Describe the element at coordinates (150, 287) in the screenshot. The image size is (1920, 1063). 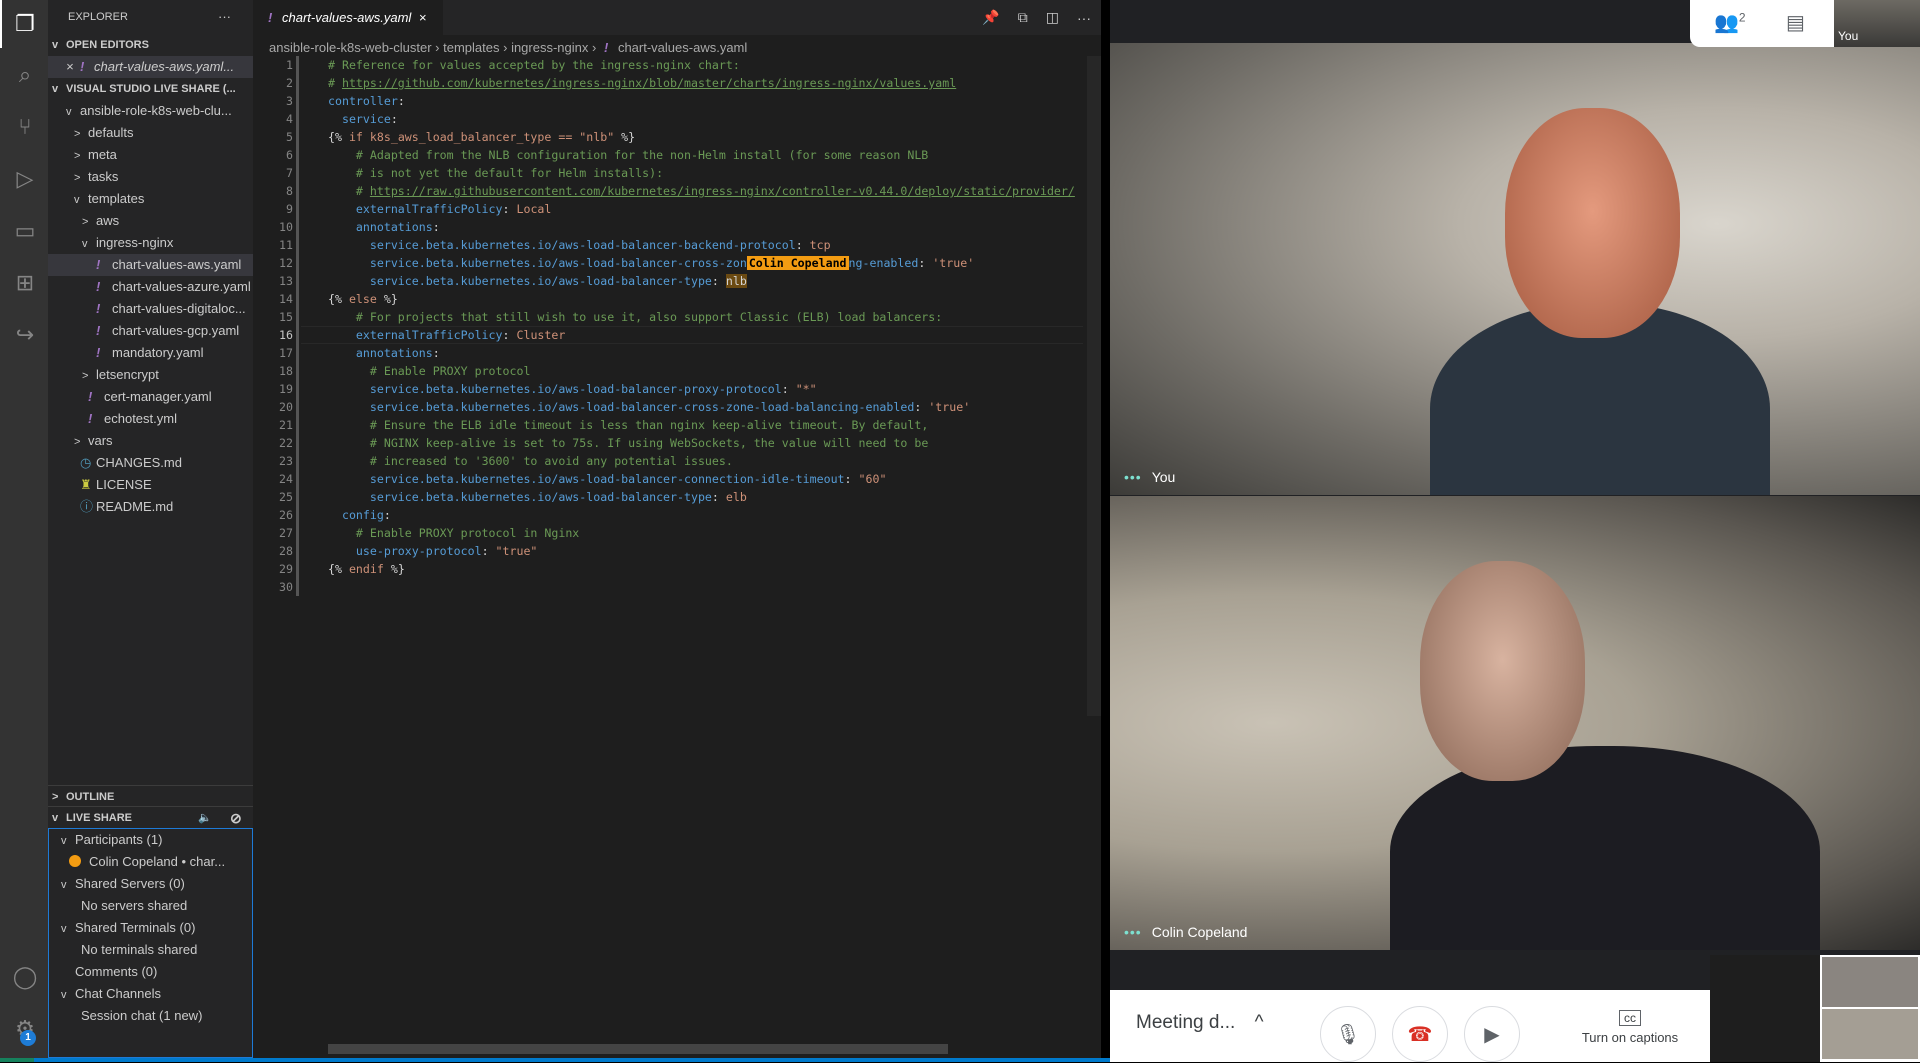
I see `tree-item: ! chart-values-azure.yaml` at that location.